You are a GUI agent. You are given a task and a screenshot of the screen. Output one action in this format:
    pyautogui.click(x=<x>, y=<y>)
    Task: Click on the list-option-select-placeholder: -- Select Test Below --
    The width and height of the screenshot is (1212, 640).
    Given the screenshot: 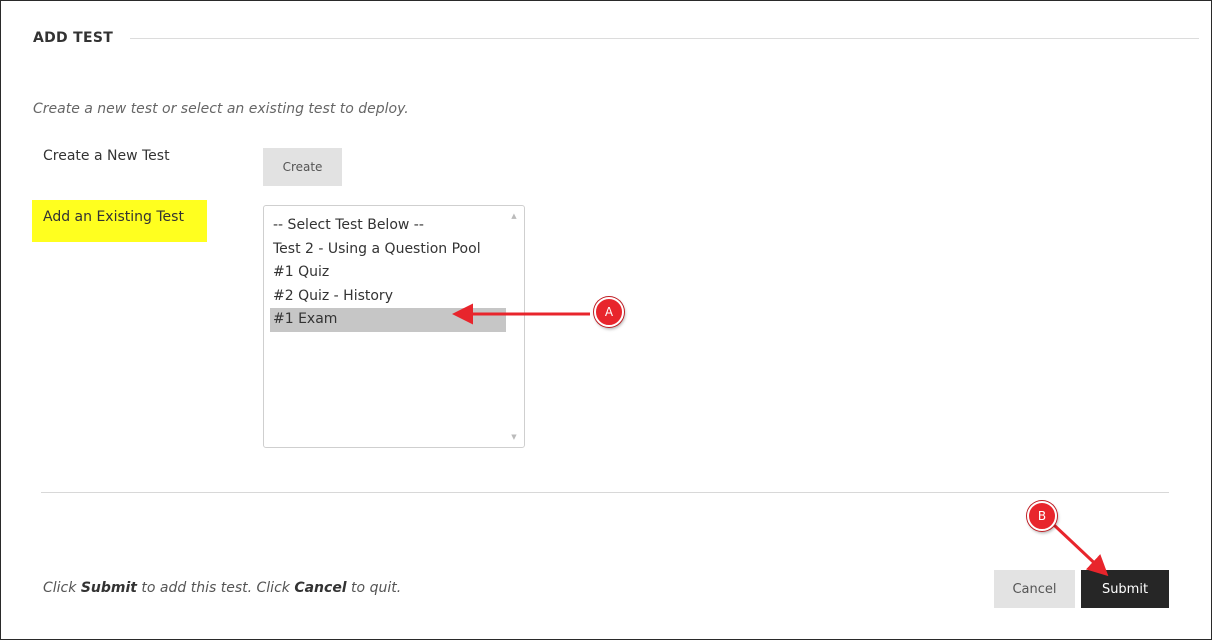 What is the action you would take?
    pyautogui.click(x=388, y=226)
    